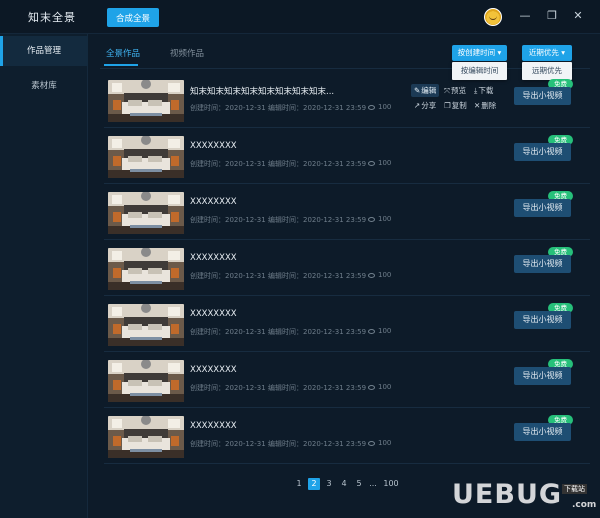 The width and height of the screenshot is (600, 518). I want to click on share-icon: ↗, so click(417, 105).